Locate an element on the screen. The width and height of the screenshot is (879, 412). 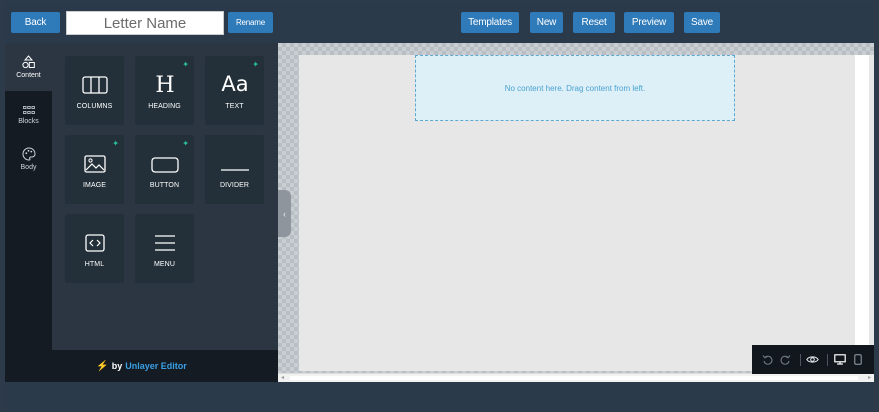
grid-icon is located at coordinates (28, 109).